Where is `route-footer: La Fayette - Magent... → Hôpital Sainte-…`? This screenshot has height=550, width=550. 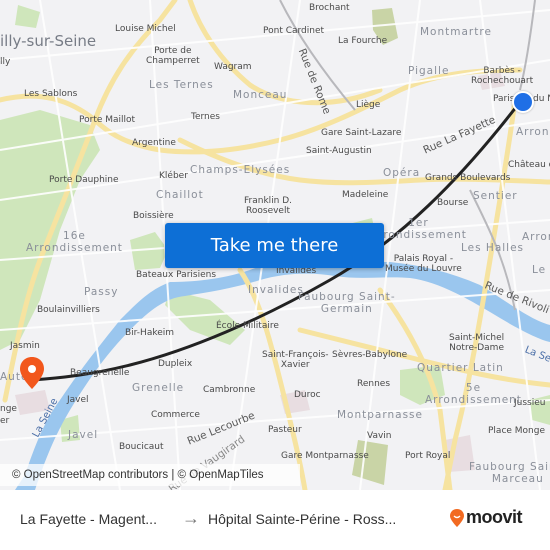
route-footer: La Fayette - Magent... → Hôpital Sainte-… is located at coordinates (275, 520).